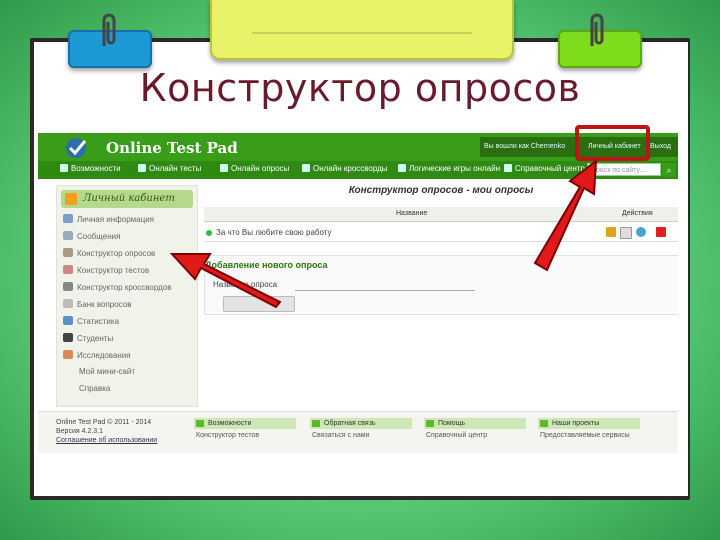  What do you see at coordinates (565, 215) in the screenshot?
I see `arrow-to-cabinet-icon` at bounding box center [565, 215].